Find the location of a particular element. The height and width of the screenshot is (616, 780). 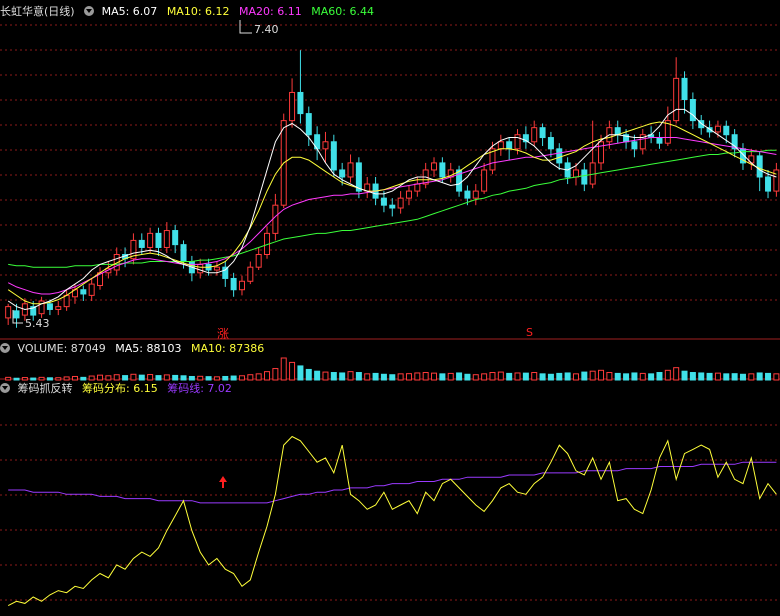

indicator-name: 筹码抓反转 is located at coordinates (45, 388).